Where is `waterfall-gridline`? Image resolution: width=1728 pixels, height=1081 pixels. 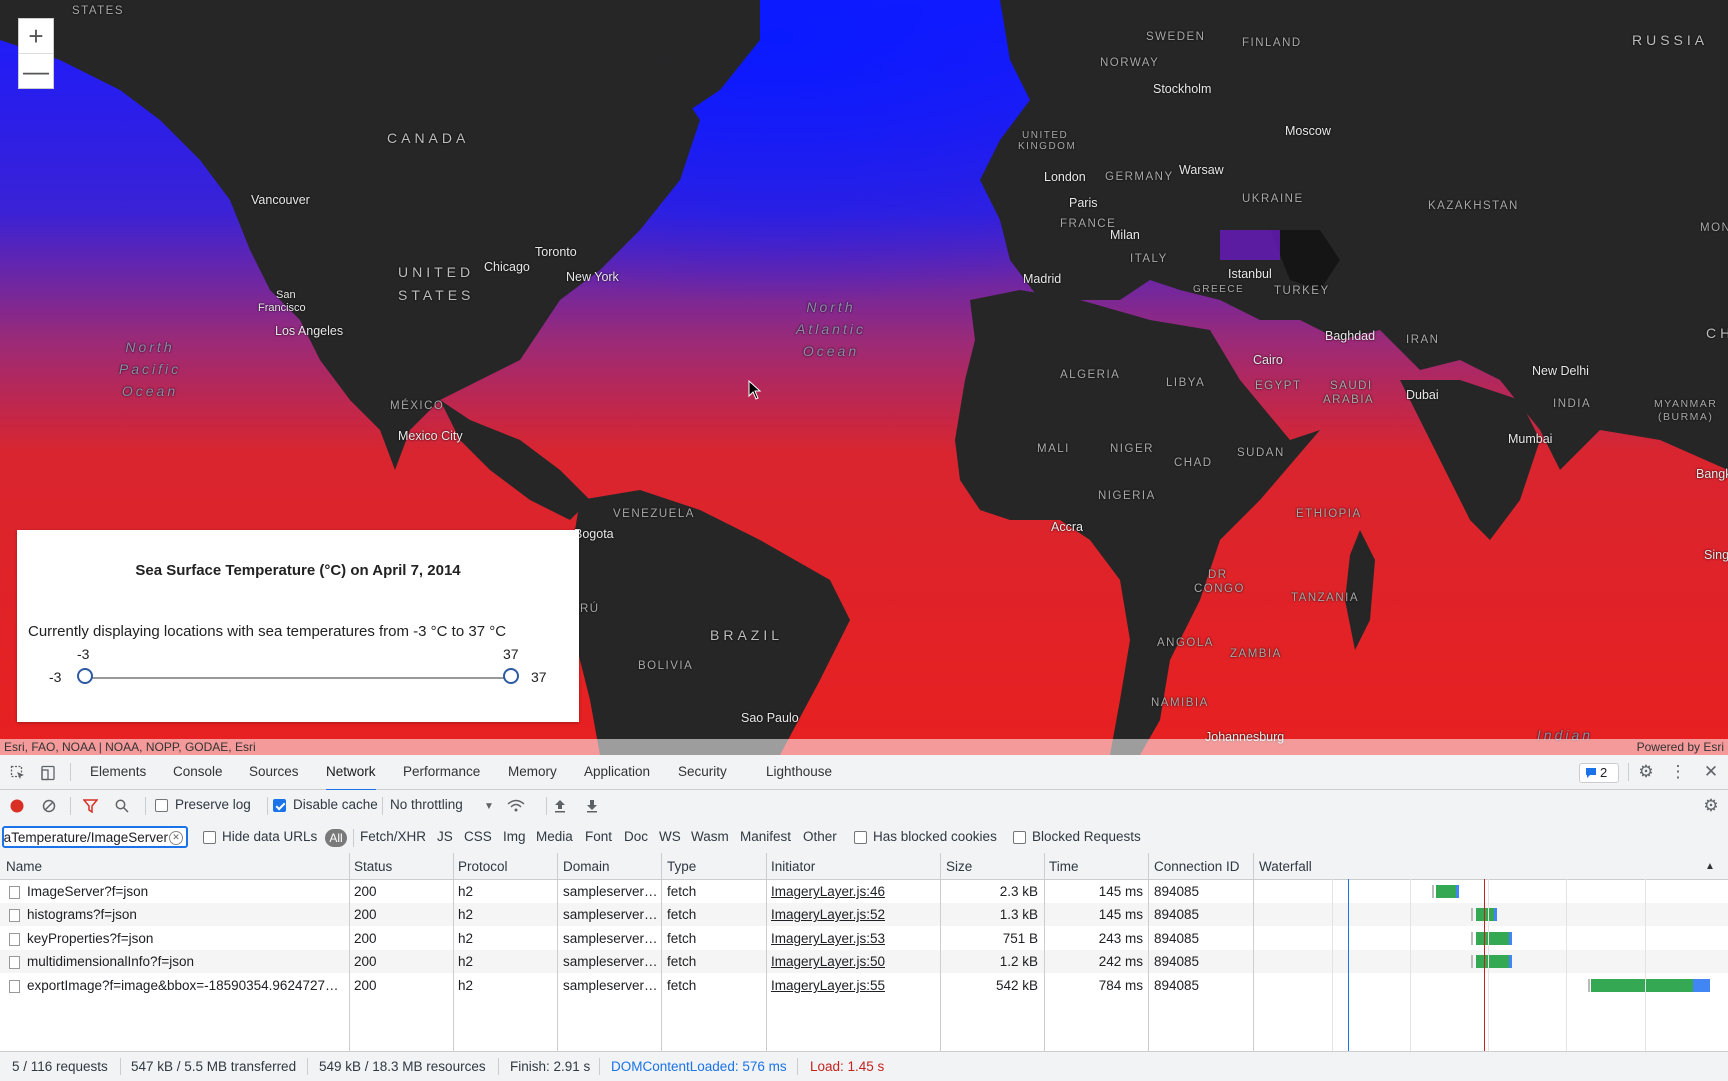
waterfall-gridline is located at coordinates (1332, 966).